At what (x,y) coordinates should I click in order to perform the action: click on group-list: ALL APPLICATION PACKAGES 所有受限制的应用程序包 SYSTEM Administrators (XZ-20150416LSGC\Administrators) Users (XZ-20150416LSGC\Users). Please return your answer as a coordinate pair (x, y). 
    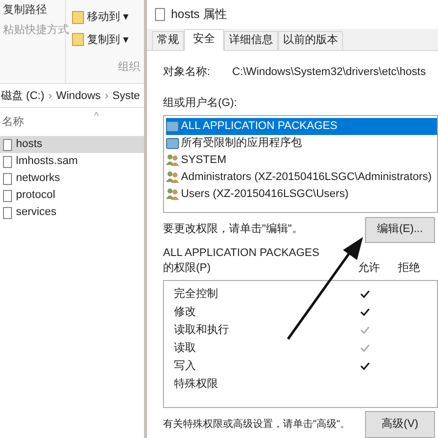
    Looking at the image, I should click on (300, 163).